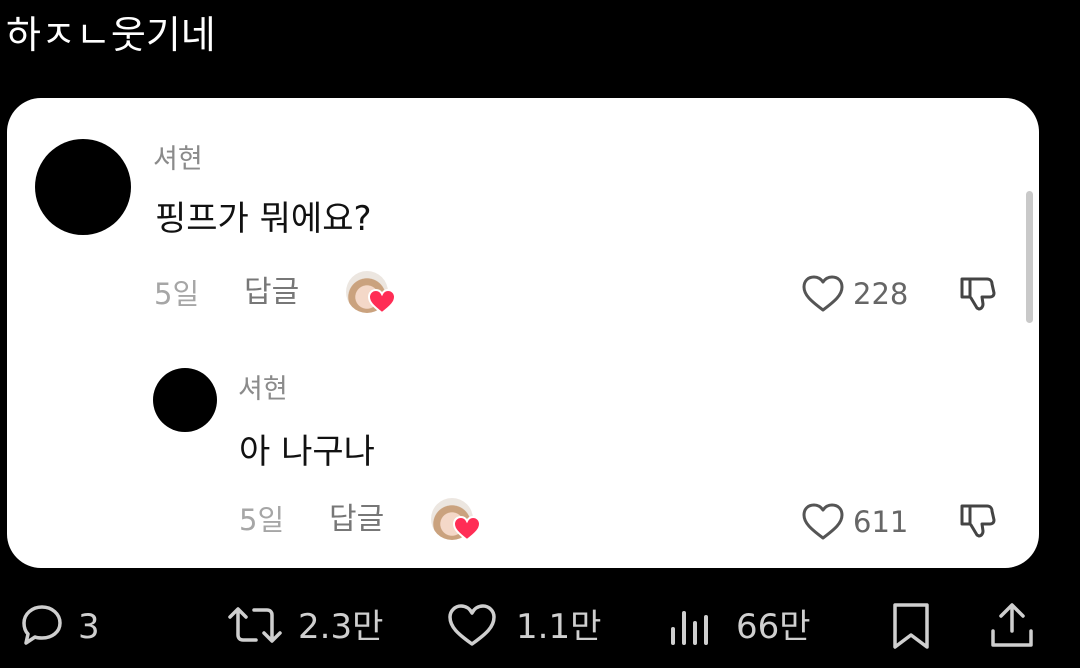 This screenshot has height=668, width=1080. What do you see at coordinates (341, 627) in the screenshot?
I see `repost-count: 2.3만` at bounding box center [341, 627].